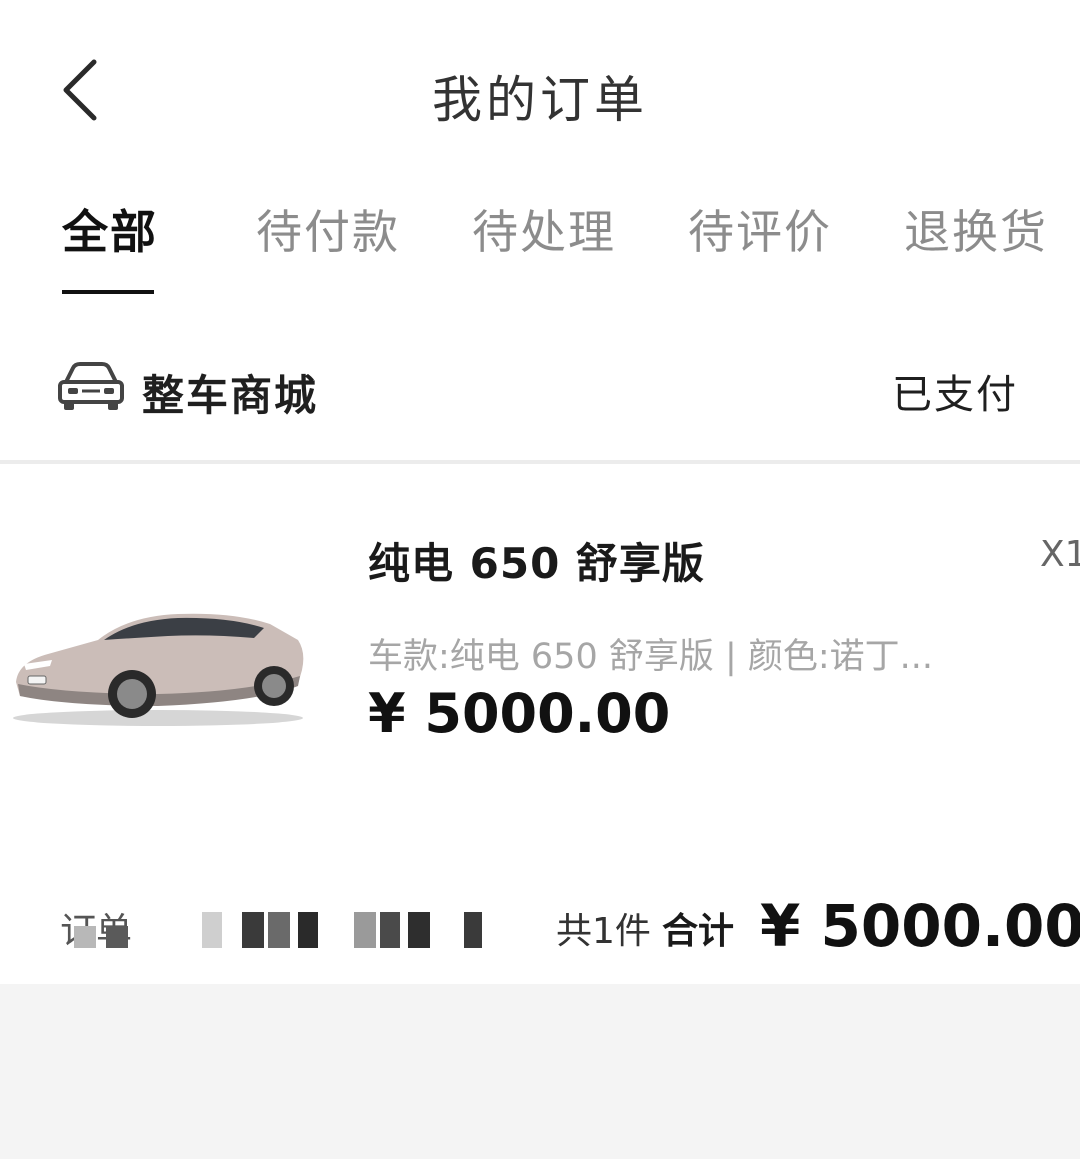 Image resolution: width=1080 pixels, height=1159 pixels. I want to click on tab-pending-review: 待评价, so click(760, 229).